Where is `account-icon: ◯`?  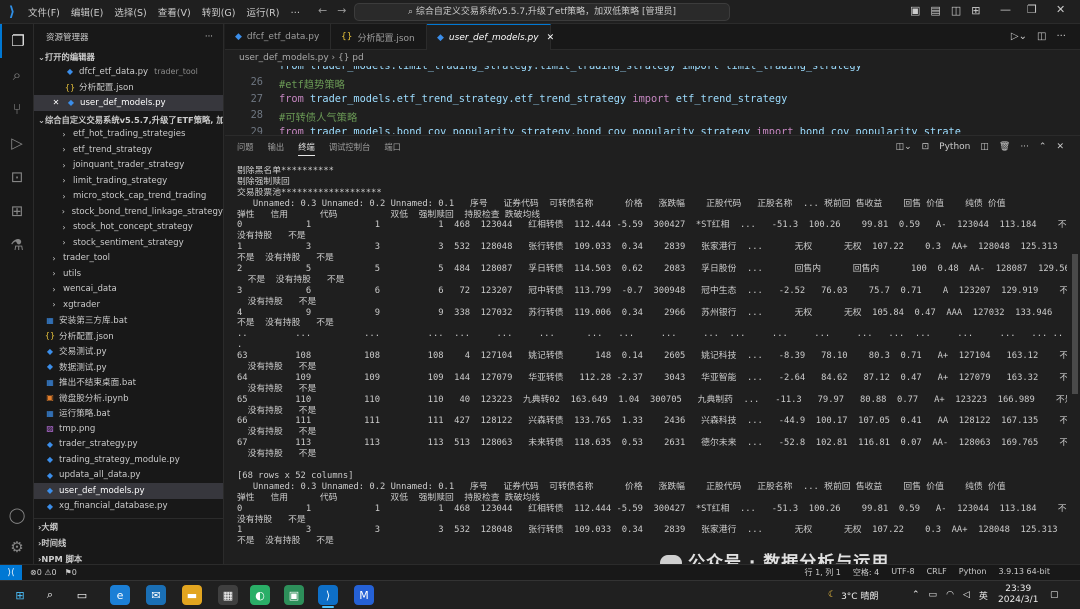 account-icon: ◯ is located at coordinates (17, 515).